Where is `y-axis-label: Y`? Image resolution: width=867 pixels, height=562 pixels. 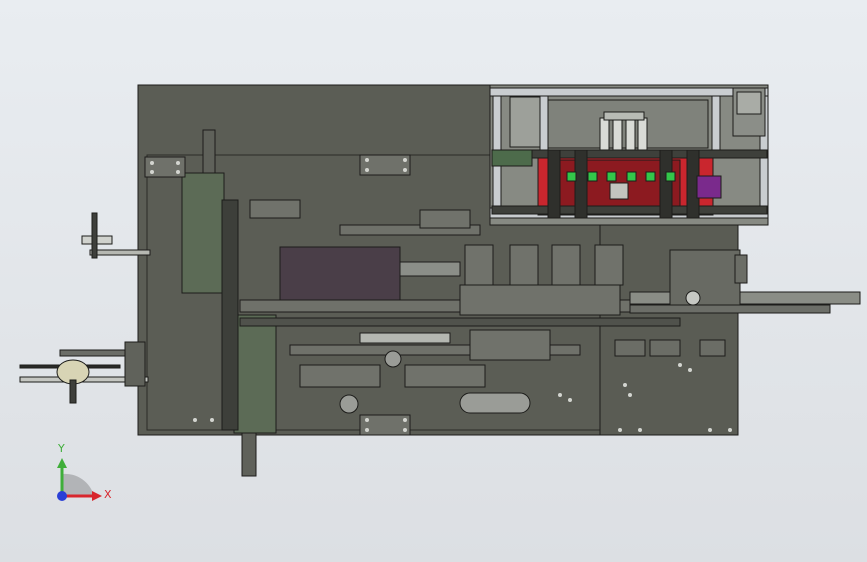
y-axis-label: Y is located at coordinates (61, 448).